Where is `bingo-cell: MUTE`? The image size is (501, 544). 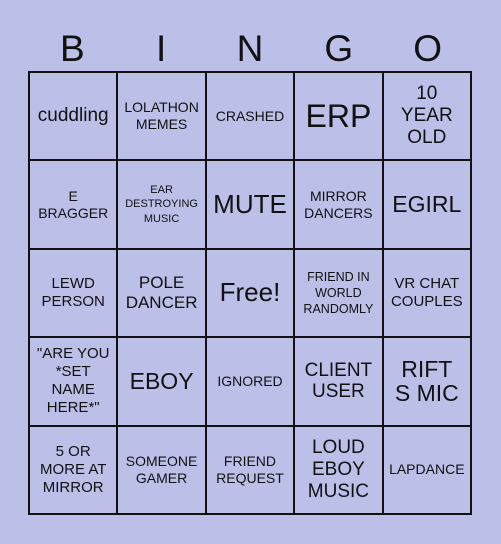
bingo-cell: MUTE is located at coordinates (250, 204).